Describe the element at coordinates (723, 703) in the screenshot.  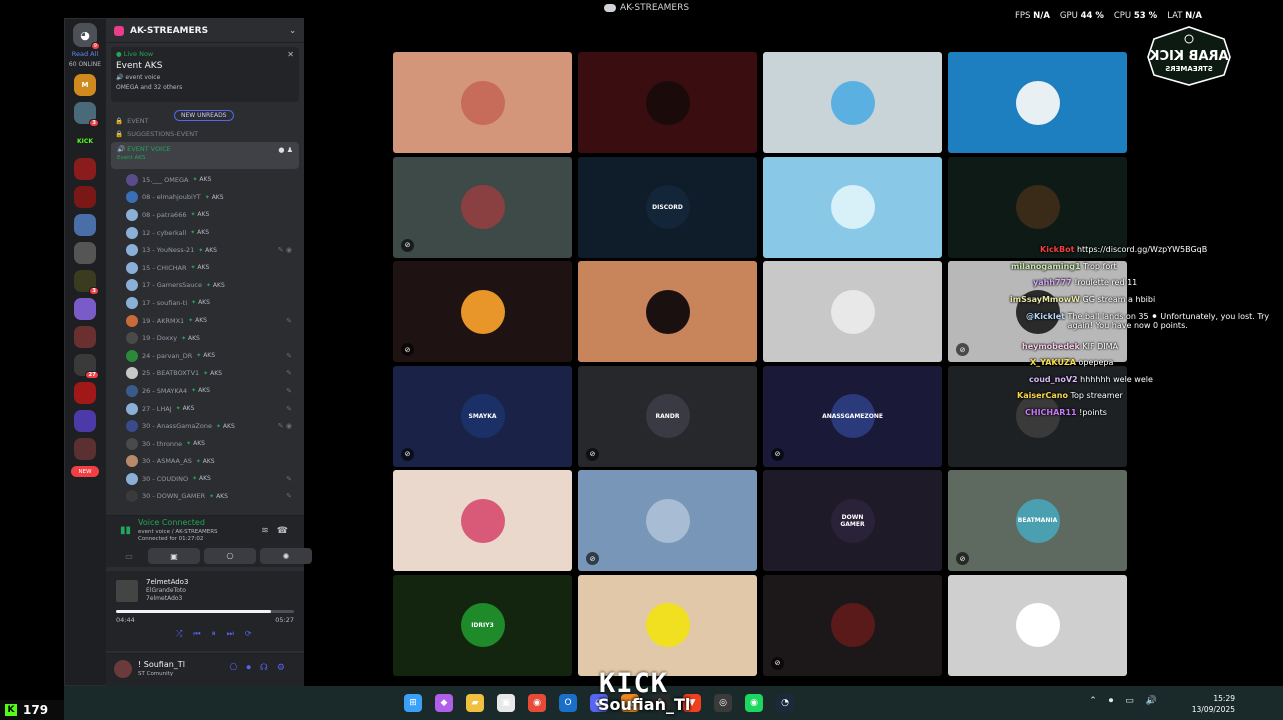
I see `obs-icon: ◎` at that location.